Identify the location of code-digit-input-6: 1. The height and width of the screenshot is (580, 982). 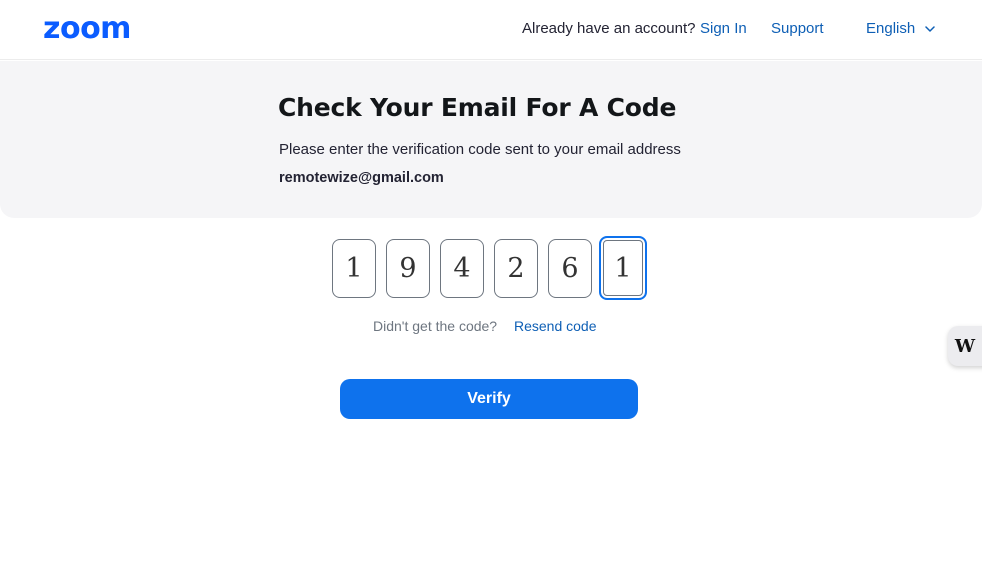
(623, 268).